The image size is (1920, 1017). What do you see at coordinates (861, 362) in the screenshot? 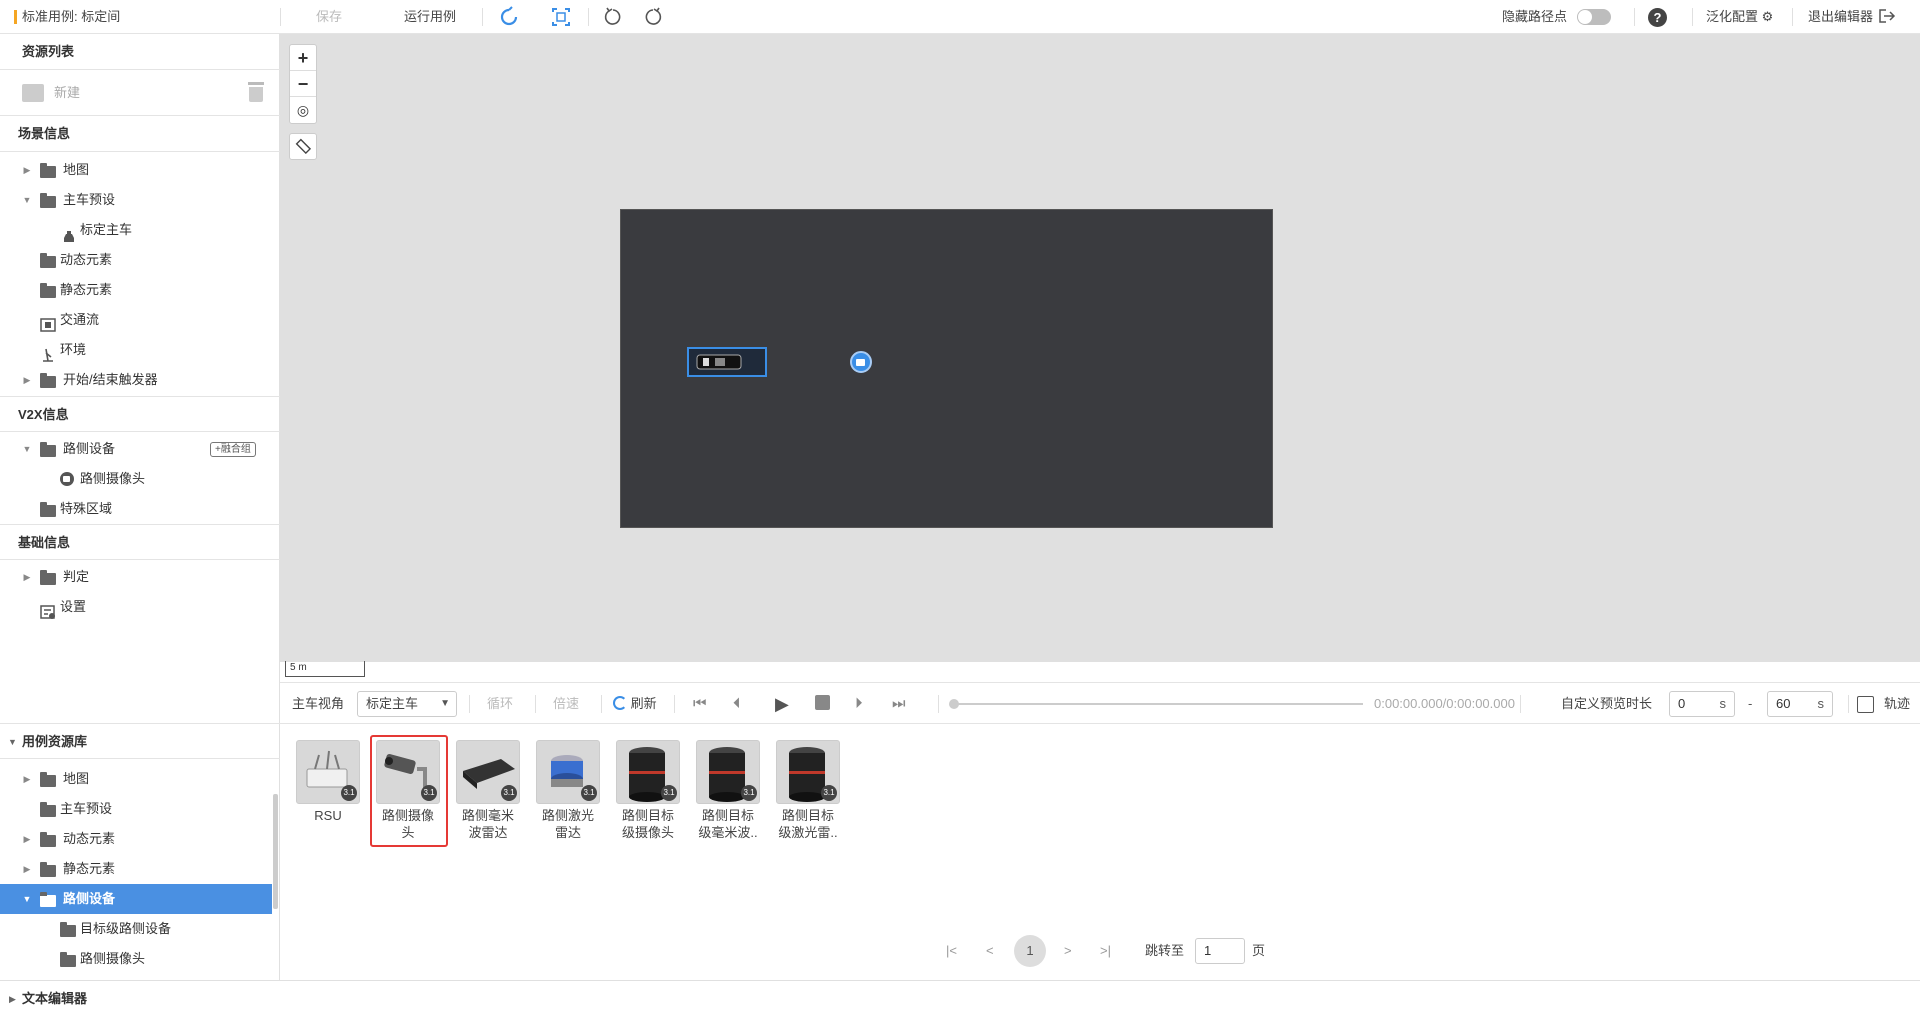
I see `roadside-camera-marker` at bounding box center [861, 362].